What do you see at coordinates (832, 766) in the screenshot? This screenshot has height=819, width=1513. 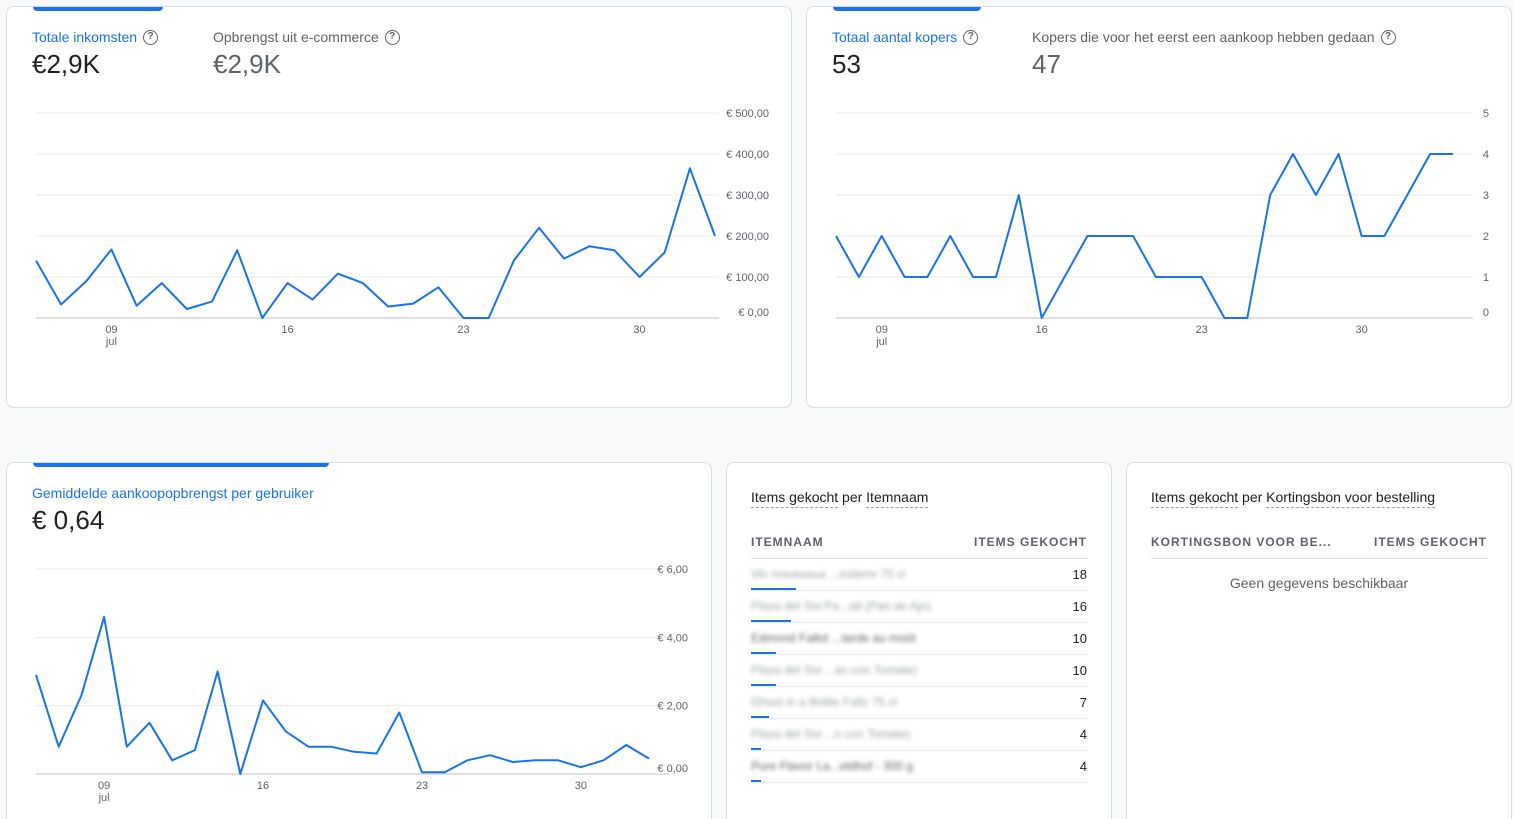 I see `item-name: Pure Flavor La...eldhof - 300 g` at bounding box center [832, 766].